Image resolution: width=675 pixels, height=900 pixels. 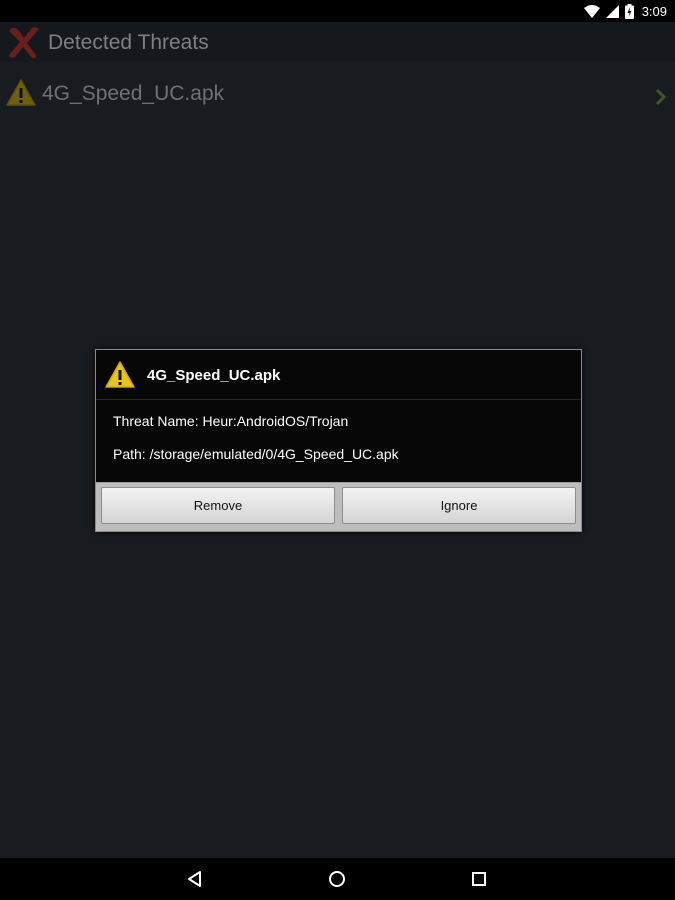 I want to click on back-icon, so click(x=195, y=879).